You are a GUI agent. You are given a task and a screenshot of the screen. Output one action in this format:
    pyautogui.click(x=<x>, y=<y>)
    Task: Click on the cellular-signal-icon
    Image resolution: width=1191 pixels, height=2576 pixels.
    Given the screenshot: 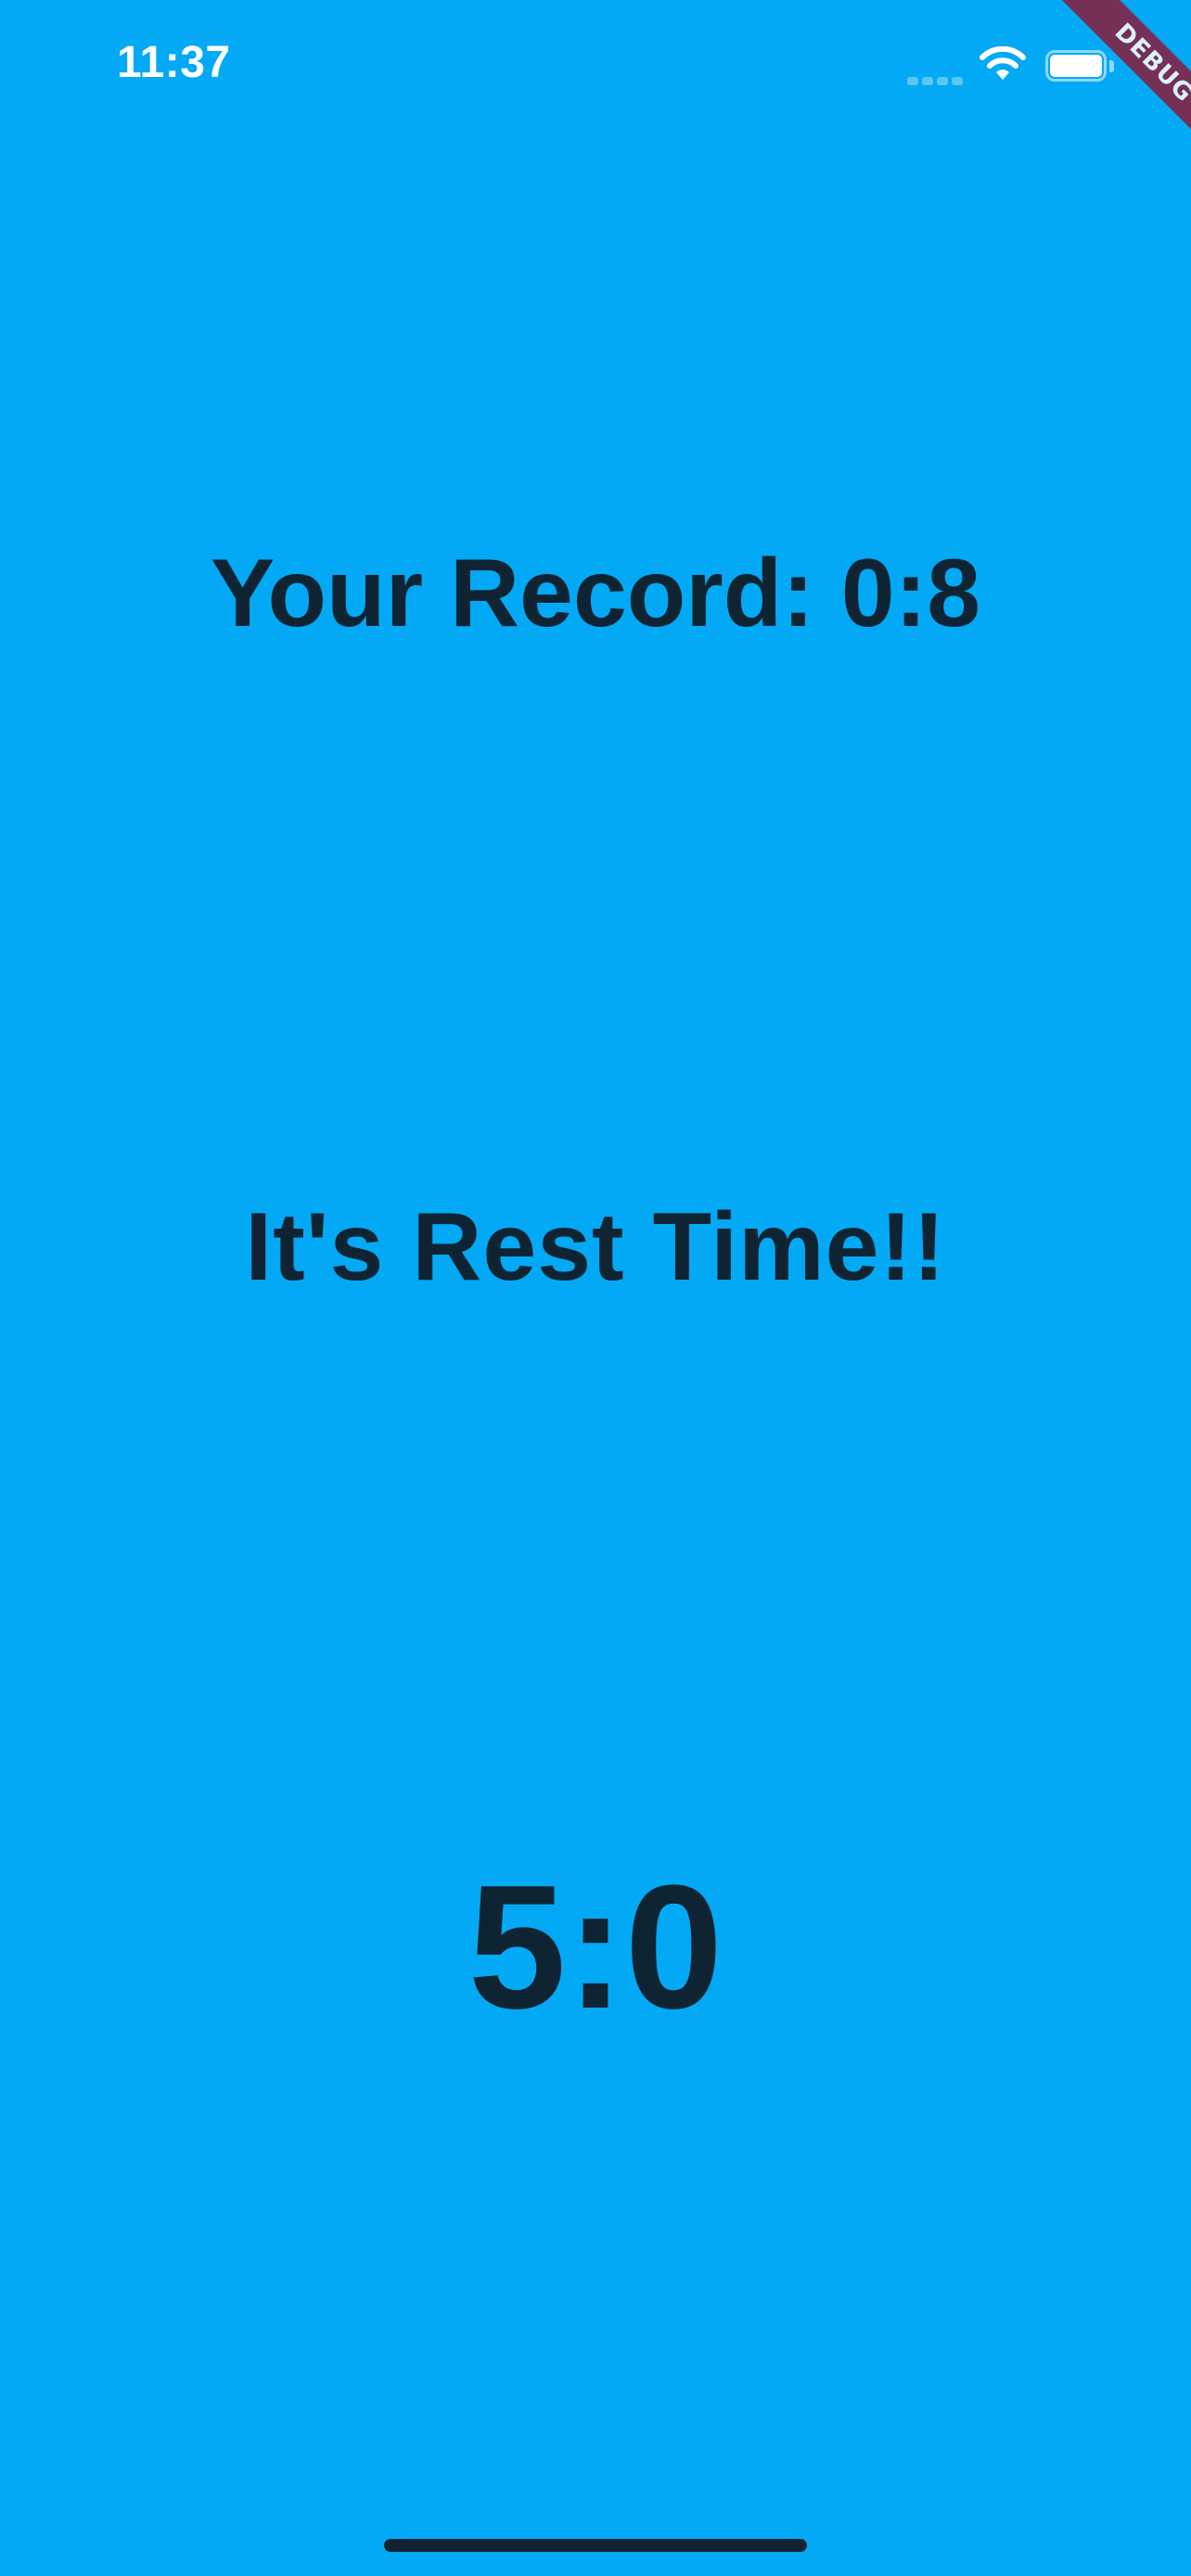 What is the action you would take?
    pyautogui.click(x=935, y=80)
    